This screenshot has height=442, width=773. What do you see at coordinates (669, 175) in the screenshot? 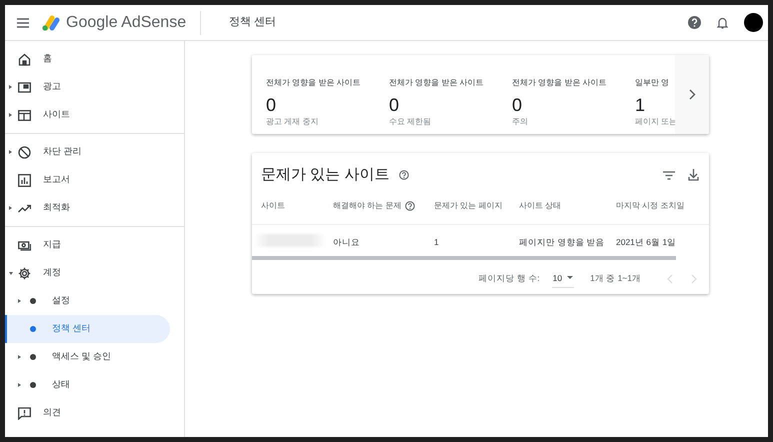
I see `filter-icon` at bounding box center [669, 175].